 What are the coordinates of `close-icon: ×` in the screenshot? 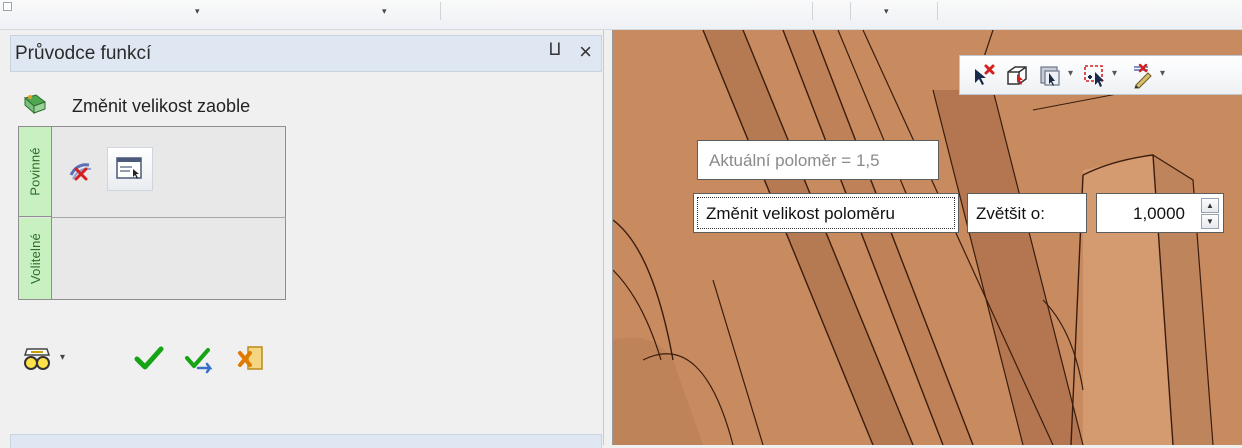 It's located at (585, 52).